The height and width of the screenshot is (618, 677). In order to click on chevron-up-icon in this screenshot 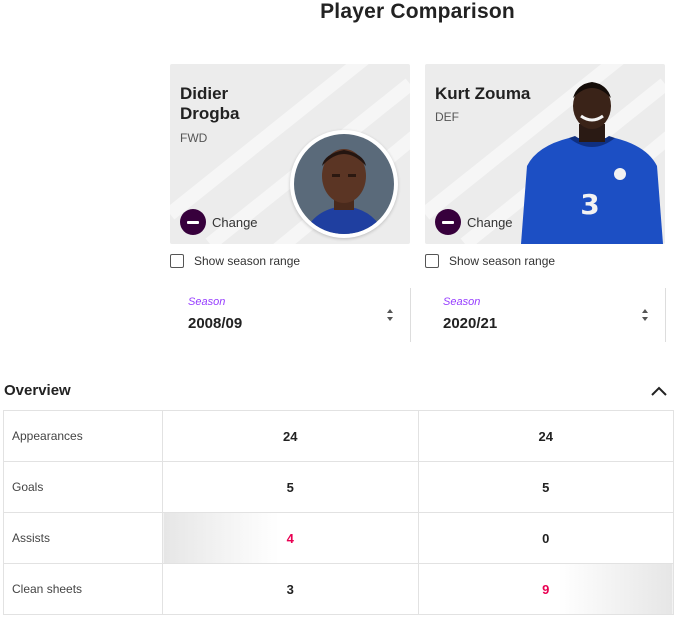, I will do `click(659, 391)`.